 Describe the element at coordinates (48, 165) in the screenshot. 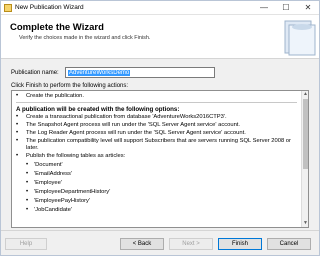

I see `table-article: 'Document'` at that location.